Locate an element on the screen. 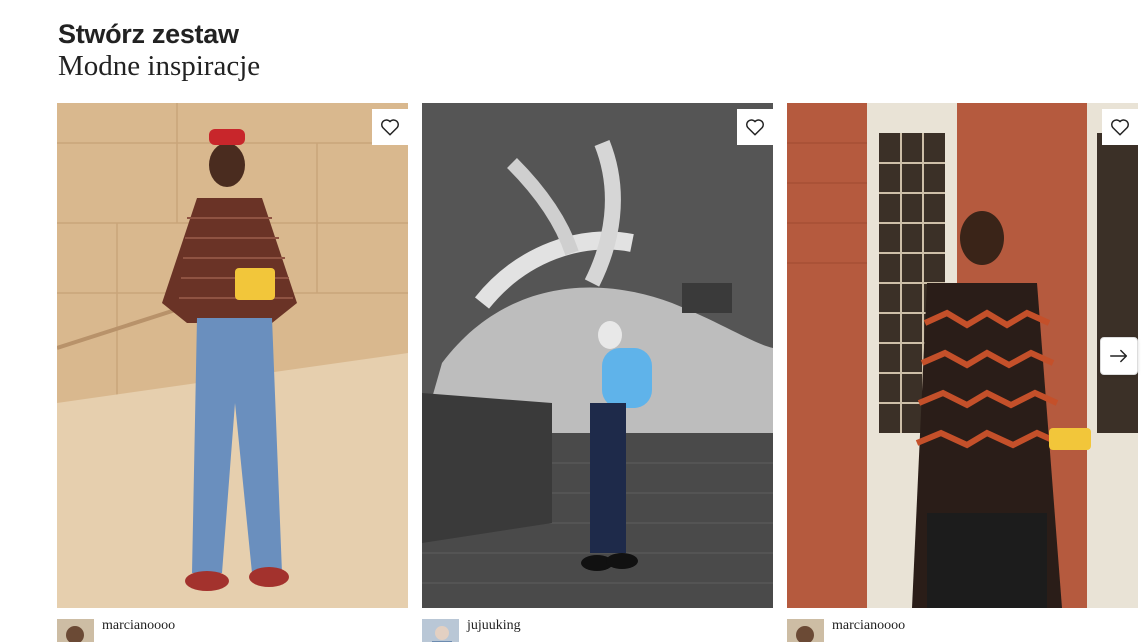 The width and height of the screenshot is (1148, 642). section-subtitle: Modne inspiracje is located at coordinates (159, 66).